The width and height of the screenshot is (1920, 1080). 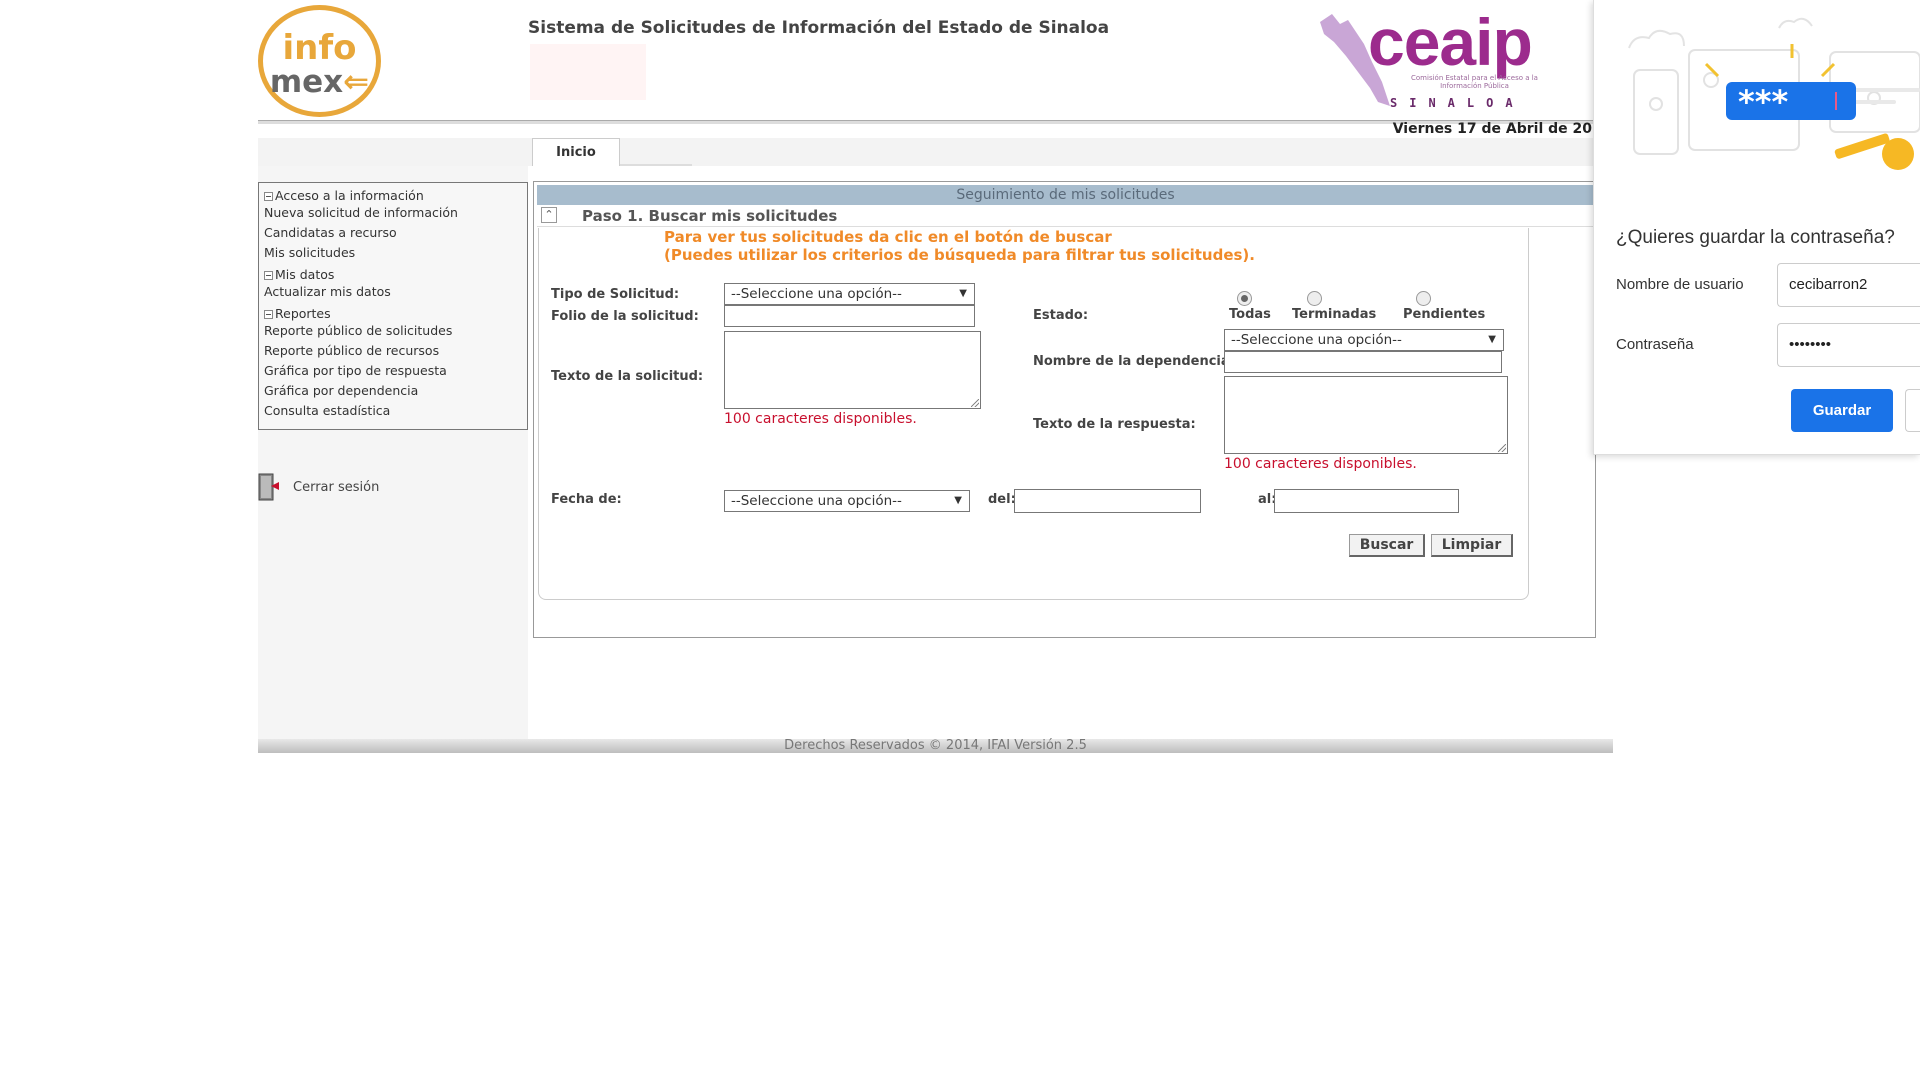 I want to click on infomex-logo: info mex⇐, so click(x=319, y=61).